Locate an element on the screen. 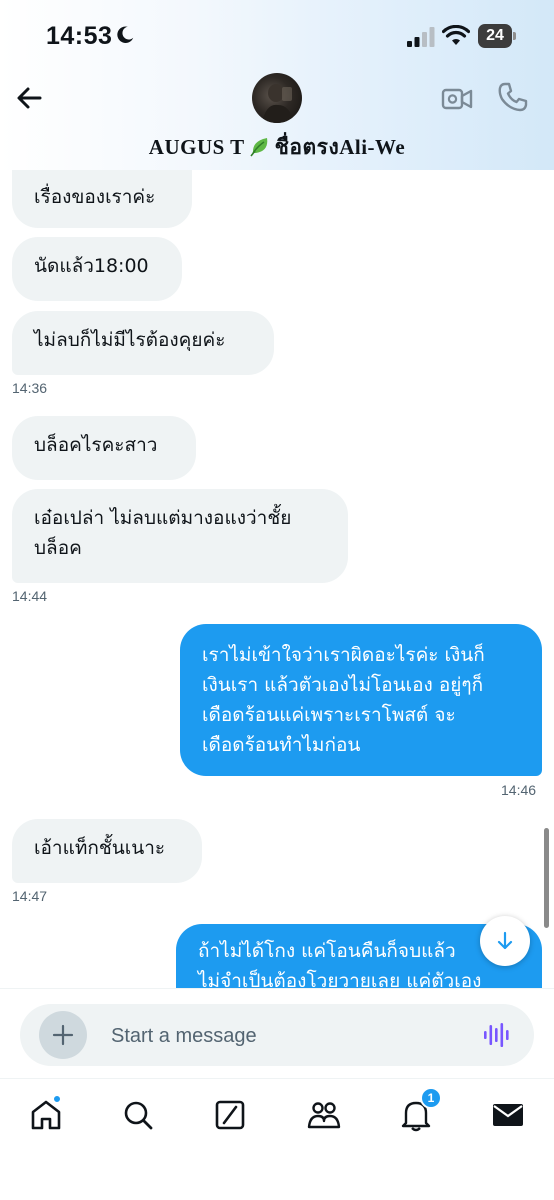  cellular-signal-icon is located at coordinates (421, 37).